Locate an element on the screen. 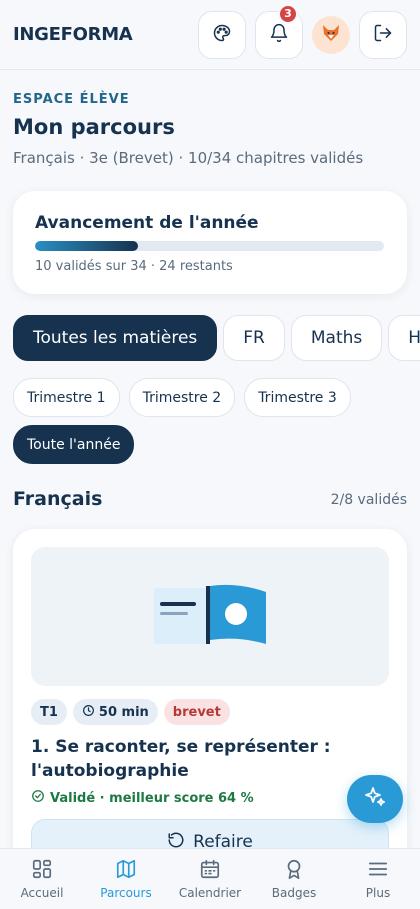 Image resolution: width=420 pixels, height=909 pixels. bell-icon is located at coordinates (279, 35).